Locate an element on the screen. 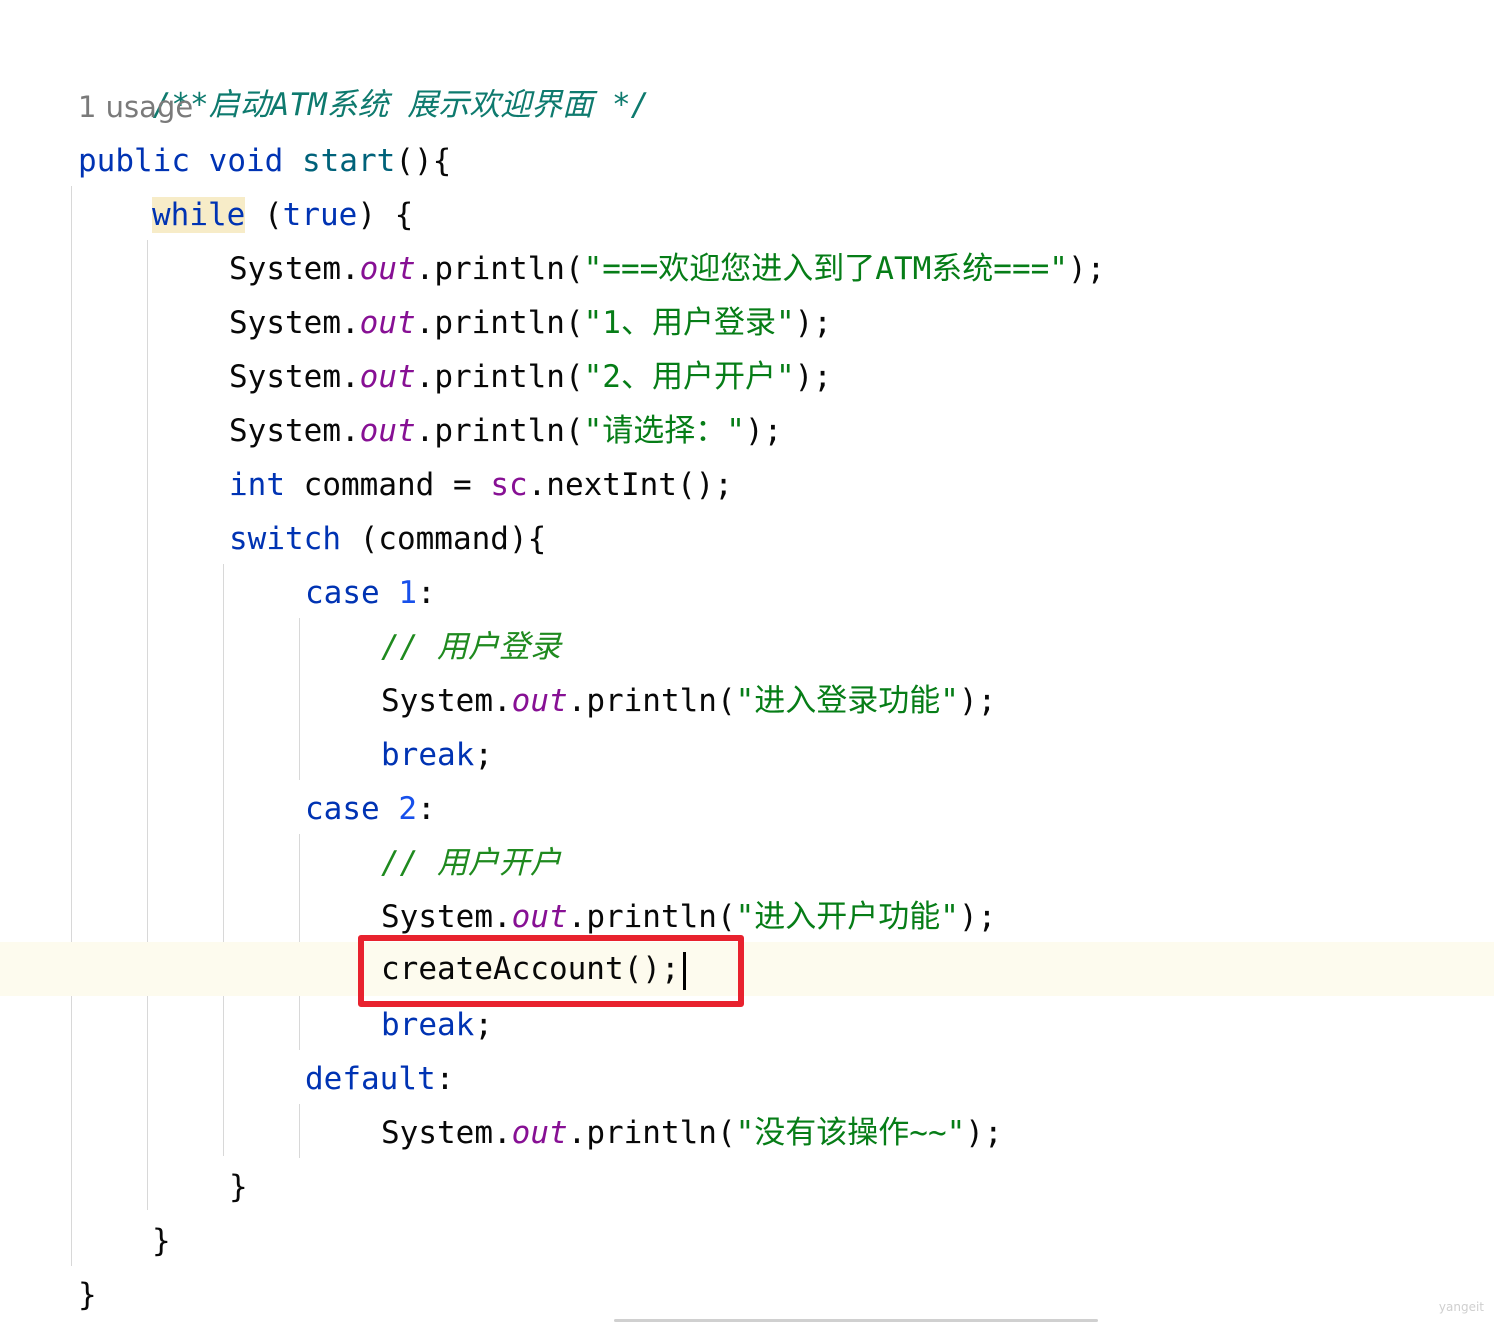  next-int-call: .nextInt(); is located at coordinates (630, 485).